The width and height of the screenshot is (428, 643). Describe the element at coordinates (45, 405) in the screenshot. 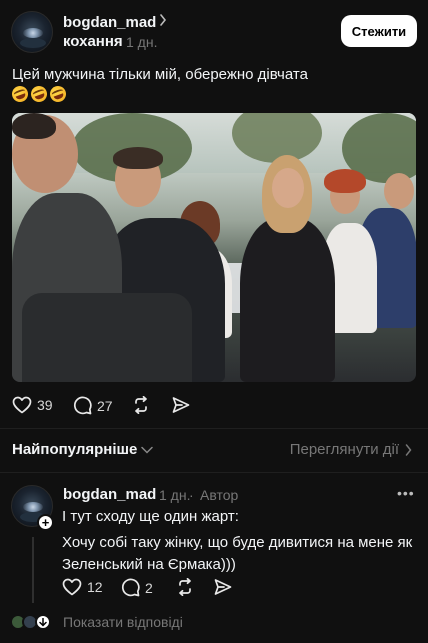

I see `like-count: 39` at that location.